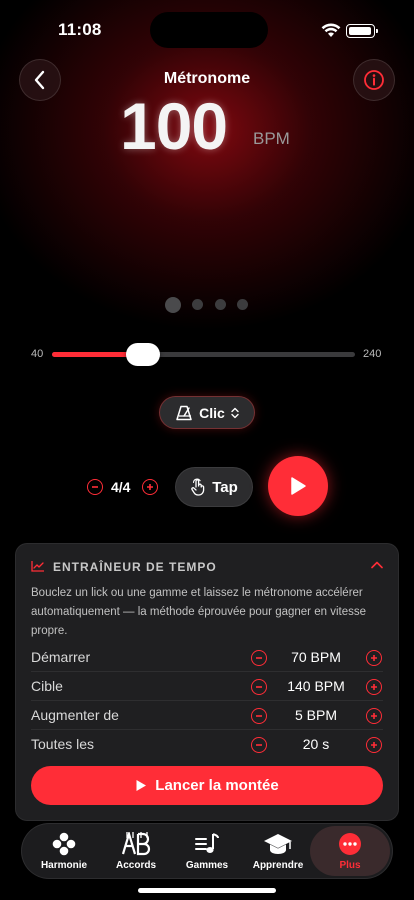 The height and width of the screenshot is (900, 414). I want to click on slider-min-label: 40, so click(37, 354).